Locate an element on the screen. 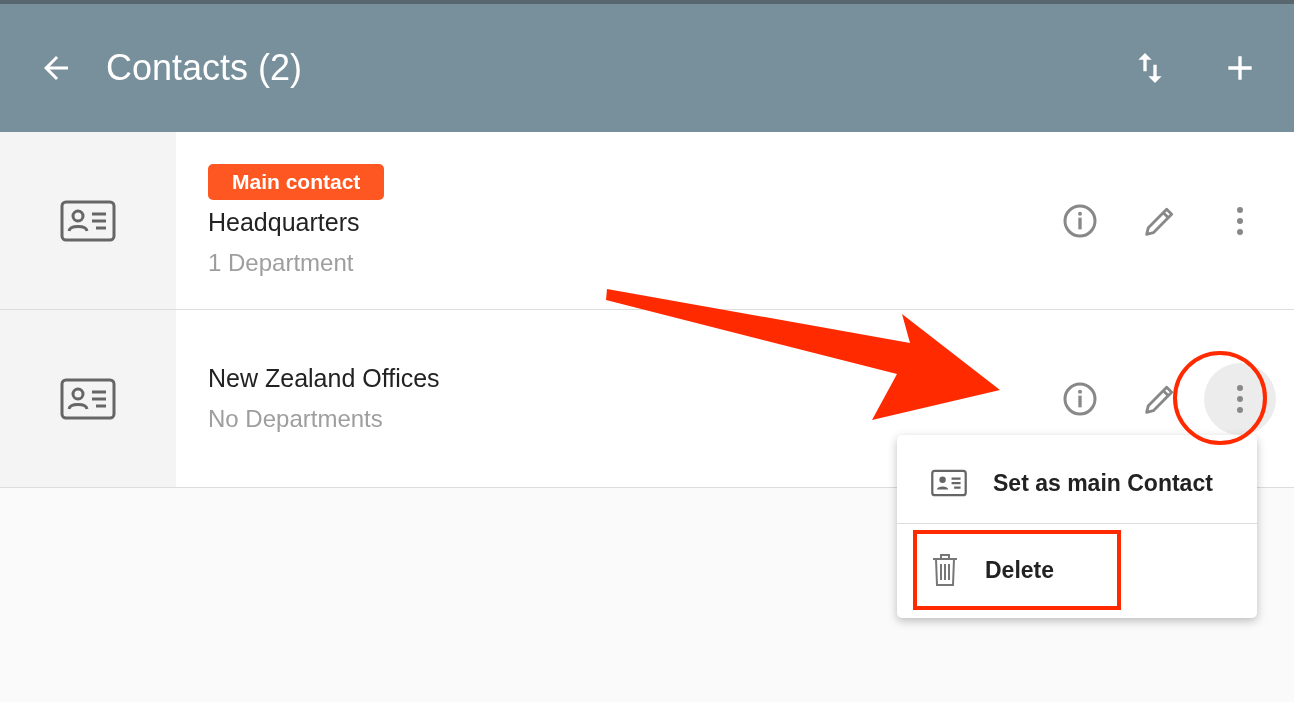 The width and height of the screenshot is (1294, 702). menu-item: Set as main Contact is located at coordinates (1081, 483).